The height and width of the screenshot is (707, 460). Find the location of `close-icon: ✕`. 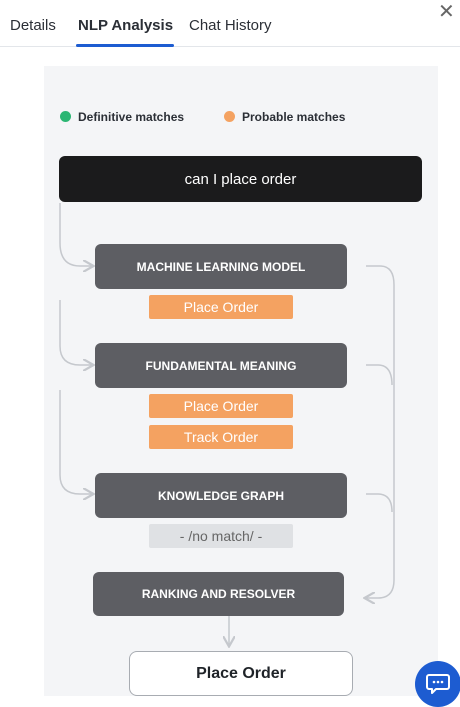

close-icon: ✕ is located at coordinates (446, 12).